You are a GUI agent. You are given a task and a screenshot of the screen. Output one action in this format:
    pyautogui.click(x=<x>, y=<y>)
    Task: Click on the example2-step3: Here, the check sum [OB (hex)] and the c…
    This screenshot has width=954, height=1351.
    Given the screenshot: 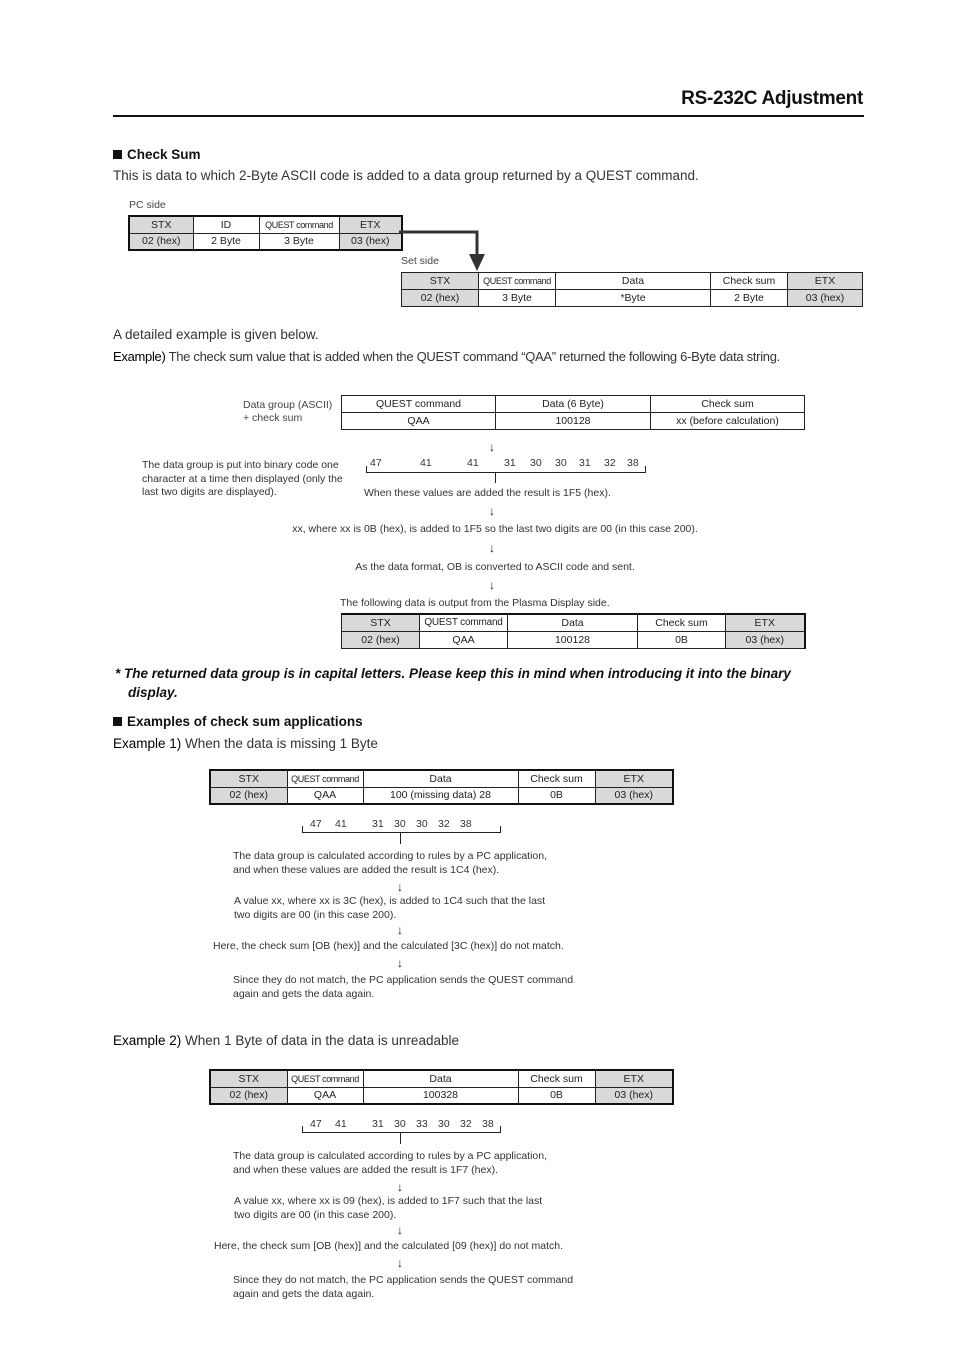 What is the action you would take?
    pyautogui.click(x=389, y=1246)
    